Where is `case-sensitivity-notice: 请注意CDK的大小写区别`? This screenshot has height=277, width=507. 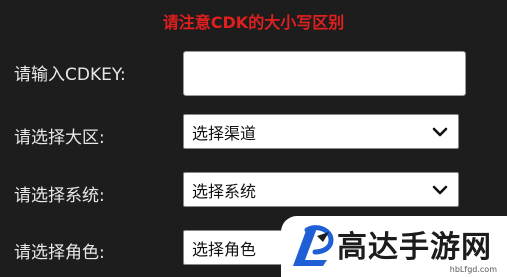
case-sensitivity-notice: 请注意CDK的大小写区别 is located at coordinates (253, 22).